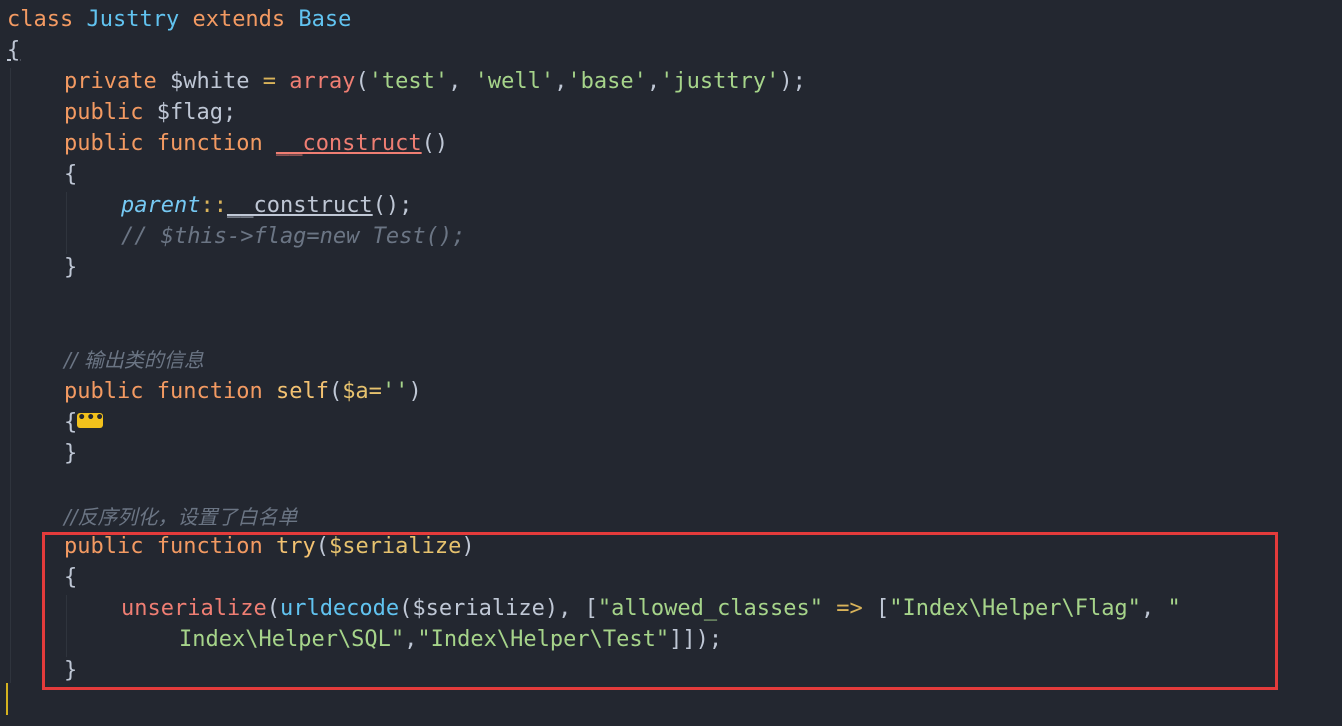  Describe the element at coordinates (71, 453) in the screenshot. I see `code-line-close-self: }` at that location.